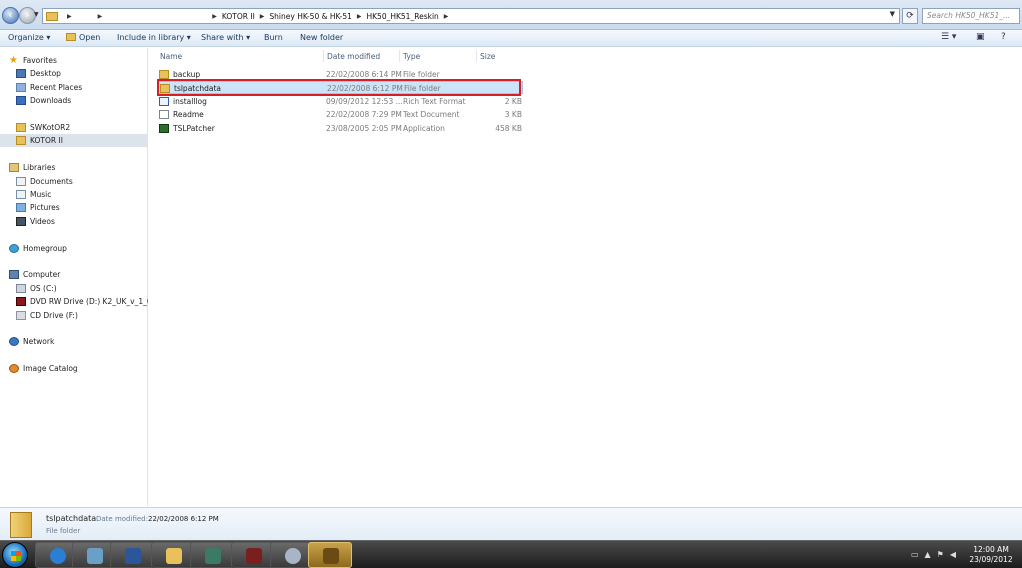 This screenshot has width=1022, height=568. I want to click on breadcrumb-kotor2: KOTOR II, so click(238, 16).